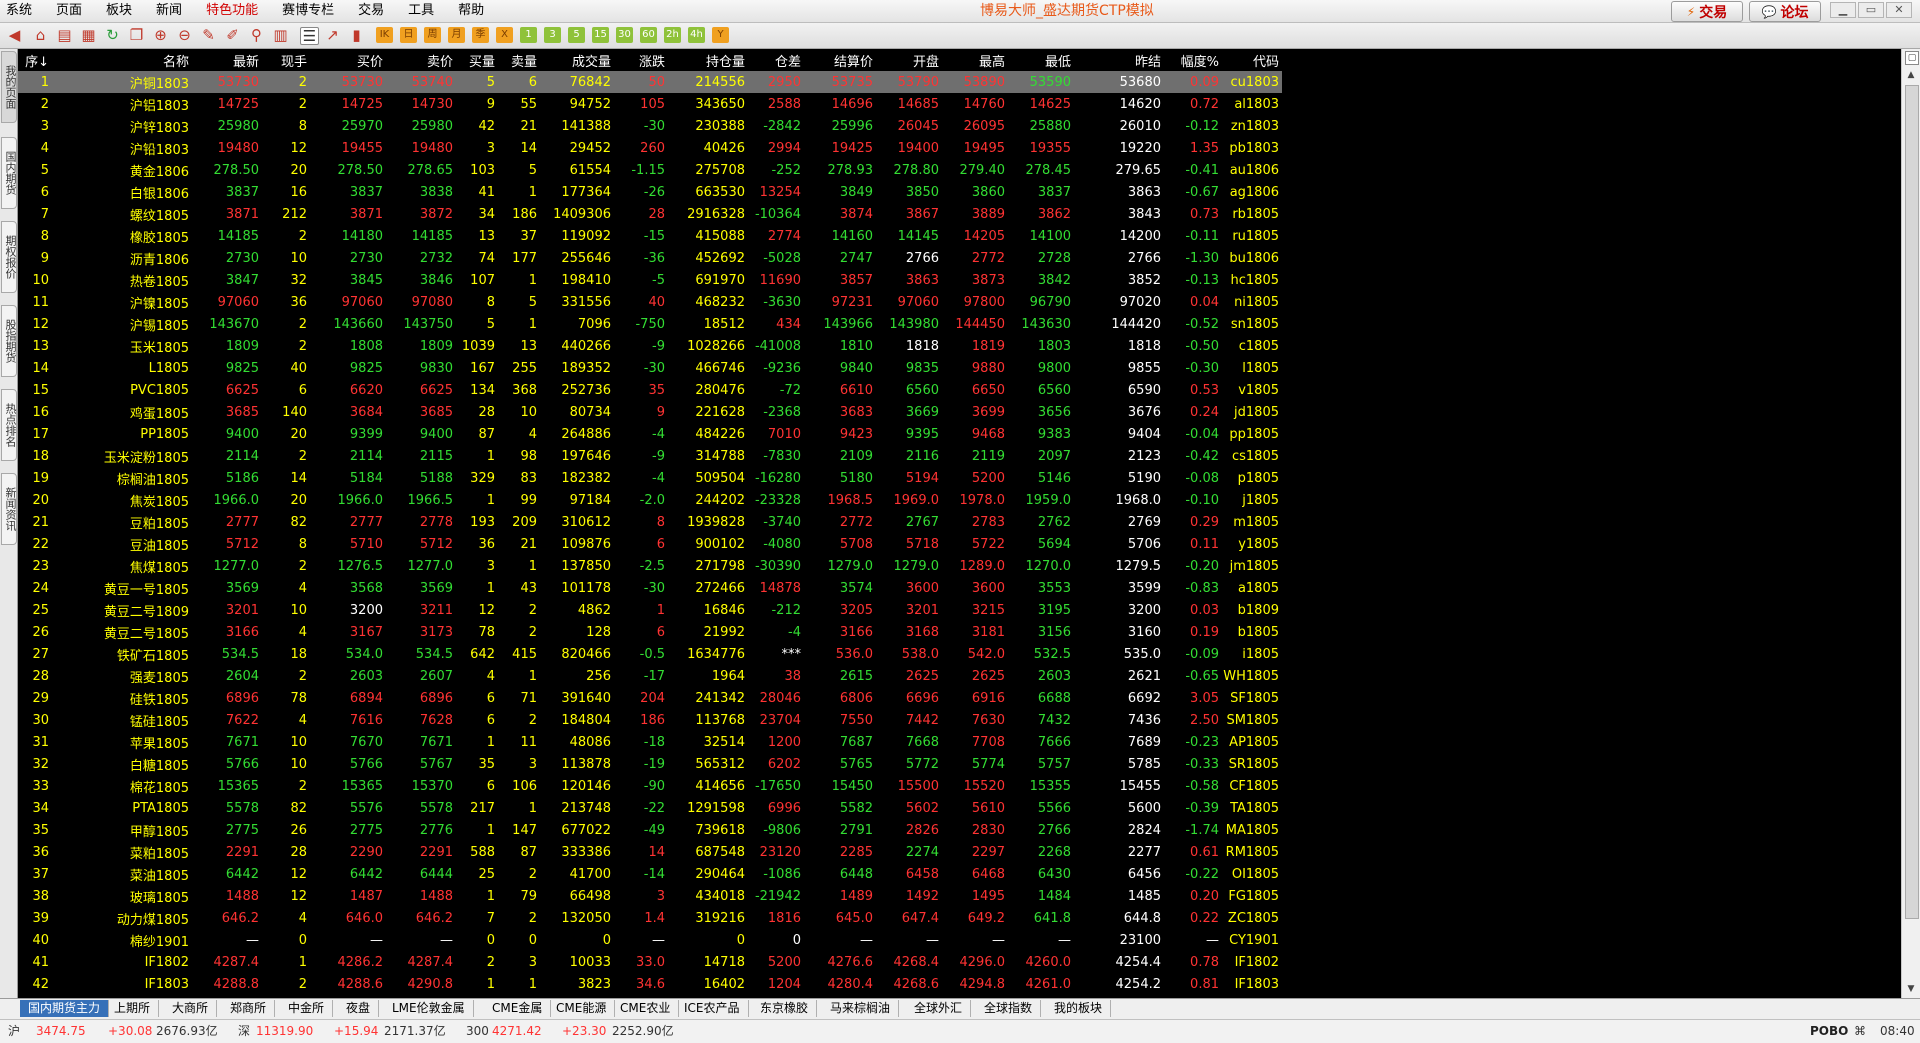  Describe the element at coordinates (1911, 989) in the screenshot. I see `scroll-down-icon: ▼` at that location.